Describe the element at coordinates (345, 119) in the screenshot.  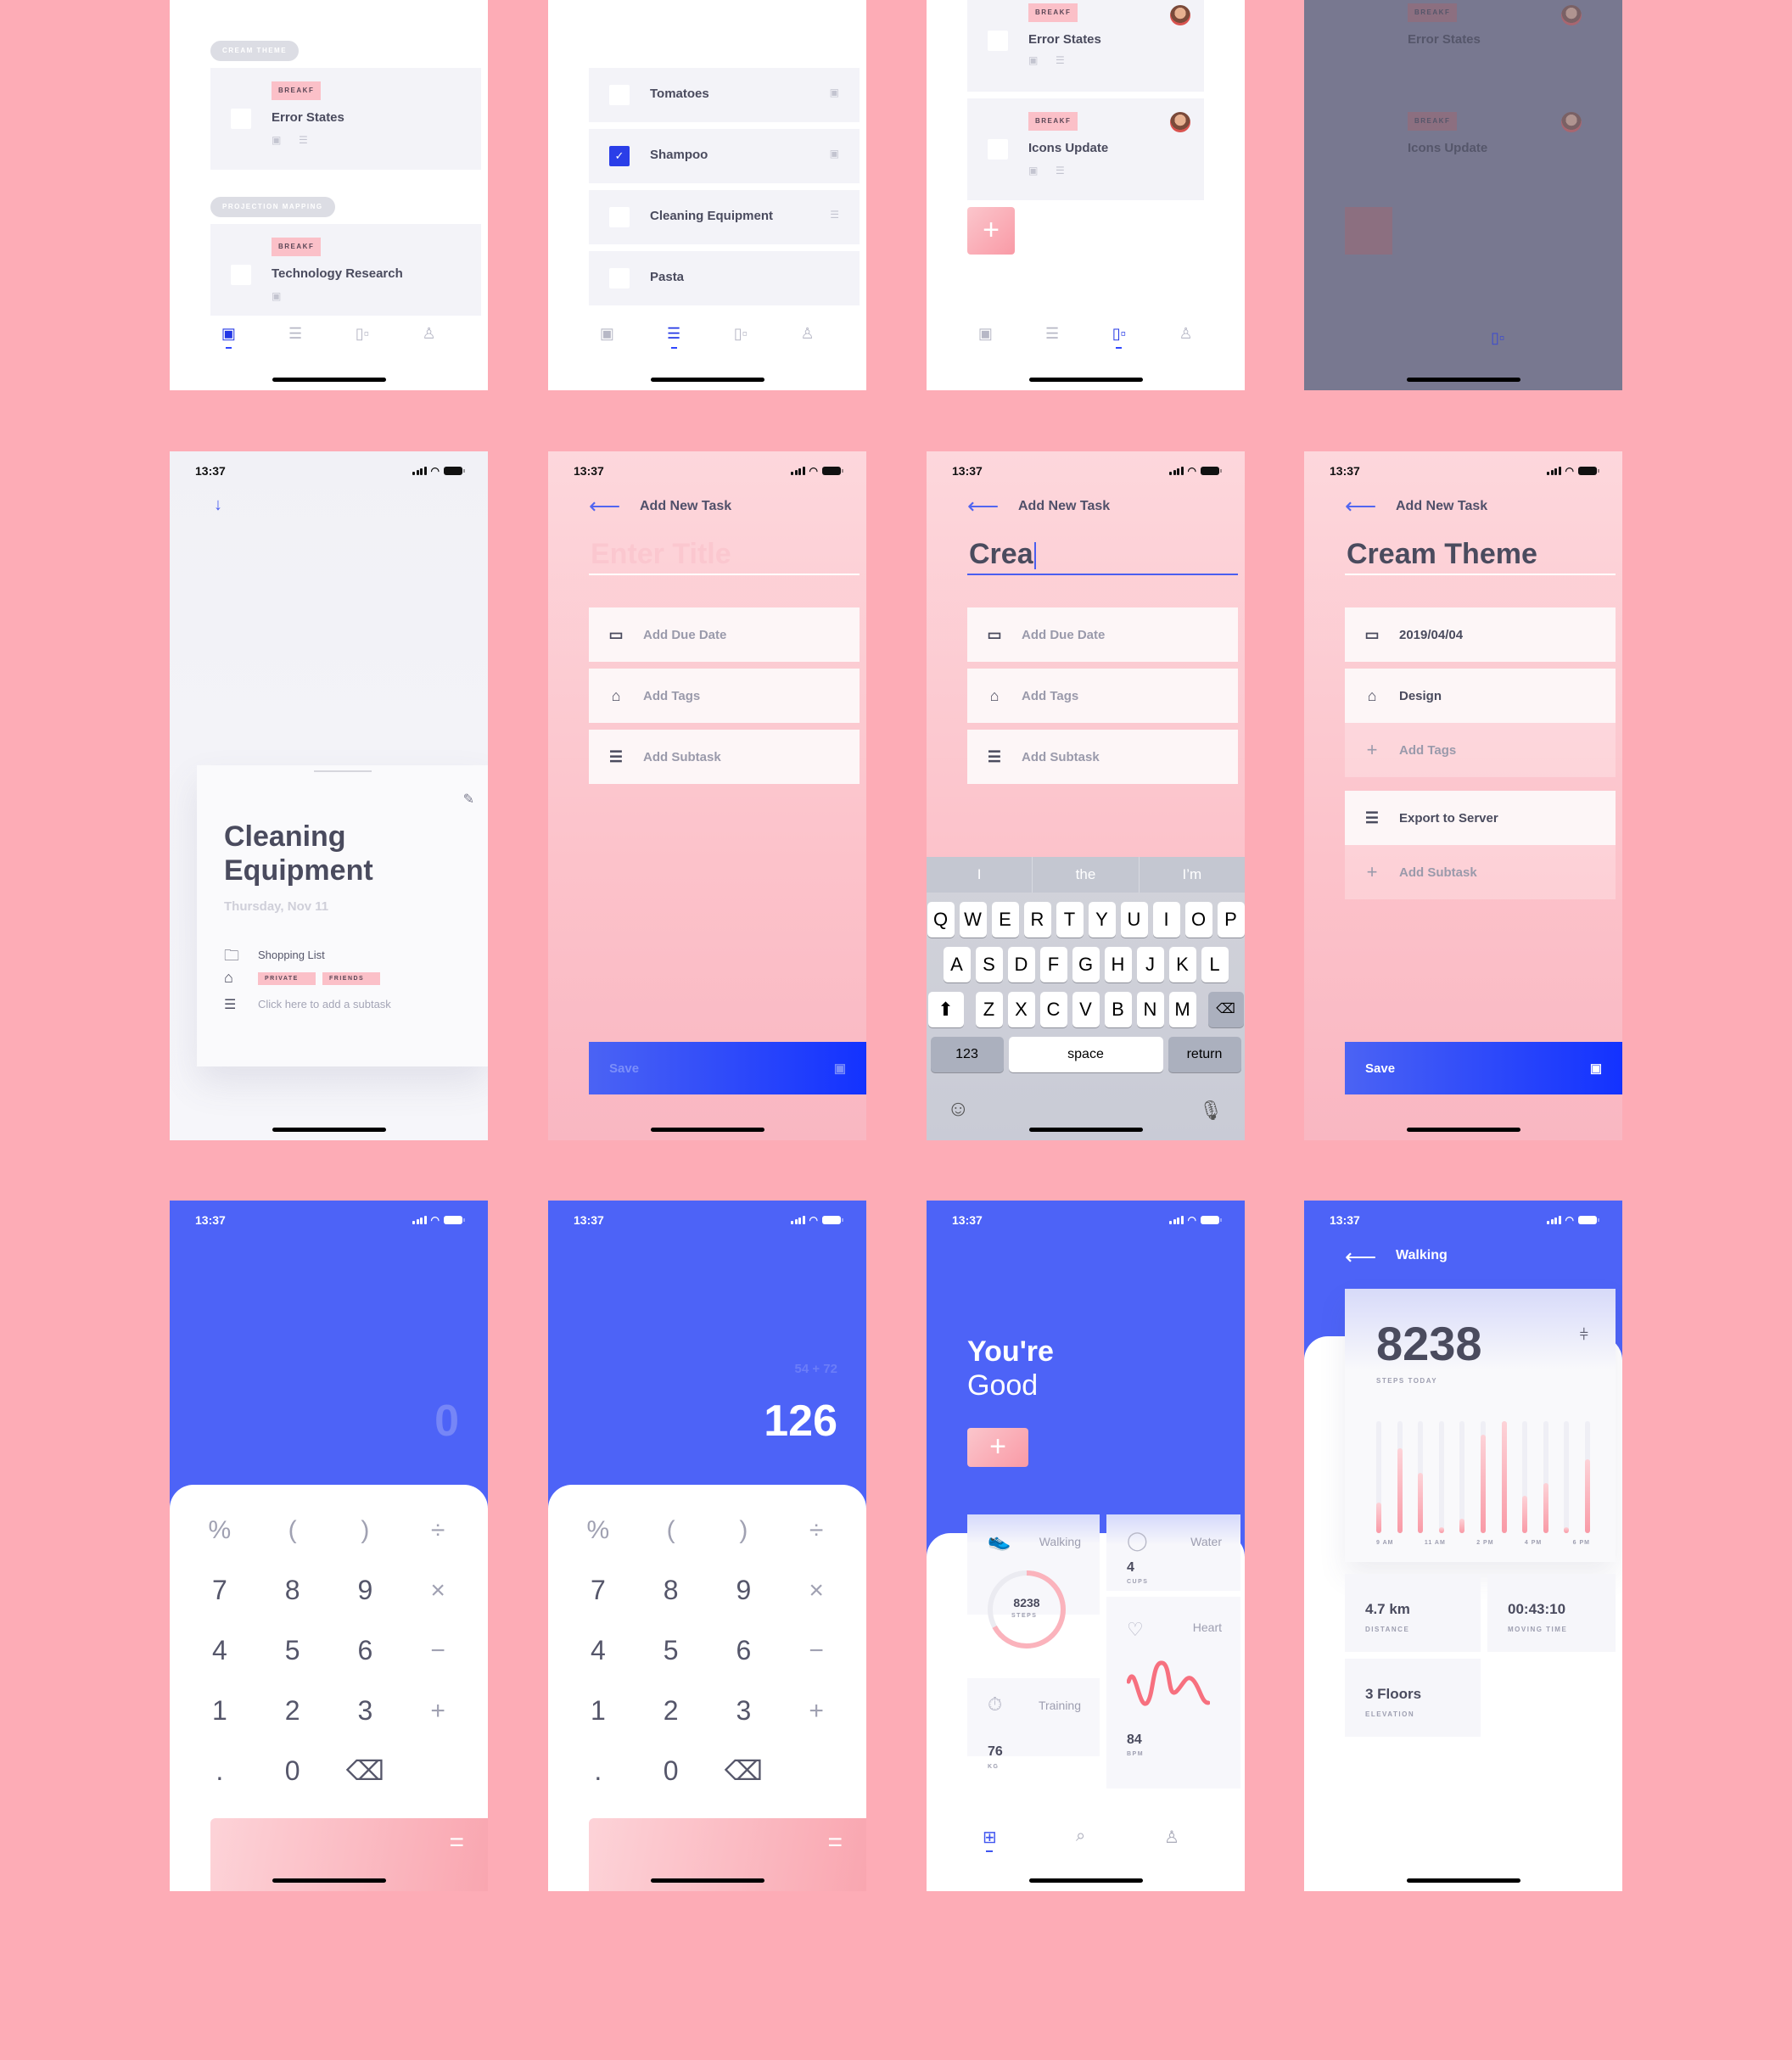
I see `task-card: BREAKF Error States ▣ ☰` at that location.